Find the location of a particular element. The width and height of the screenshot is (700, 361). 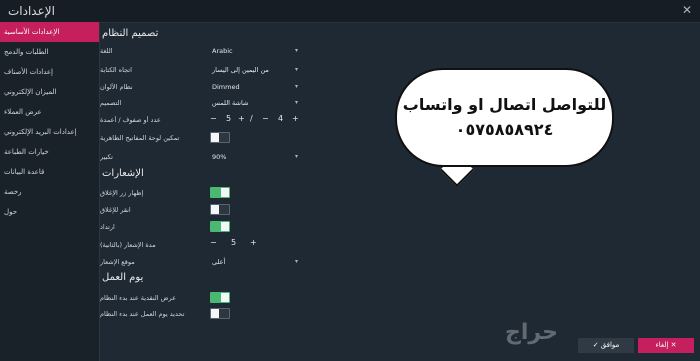

set-work-day-label: تحديد يوم العمل عند بدء النظام is located at coordinates (142, 314).